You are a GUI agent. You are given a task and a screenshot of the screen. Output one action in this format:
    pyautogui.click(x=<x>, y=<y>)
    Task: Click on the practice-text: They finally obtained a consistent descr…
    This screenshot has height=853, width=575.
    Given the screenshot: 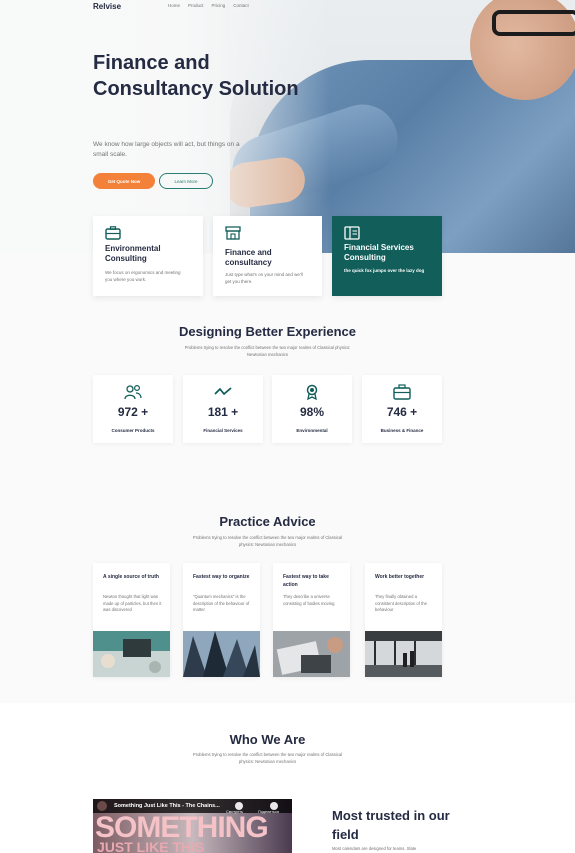 What is the action you would take?
    pyautogui.click(x=401, y=603)
    